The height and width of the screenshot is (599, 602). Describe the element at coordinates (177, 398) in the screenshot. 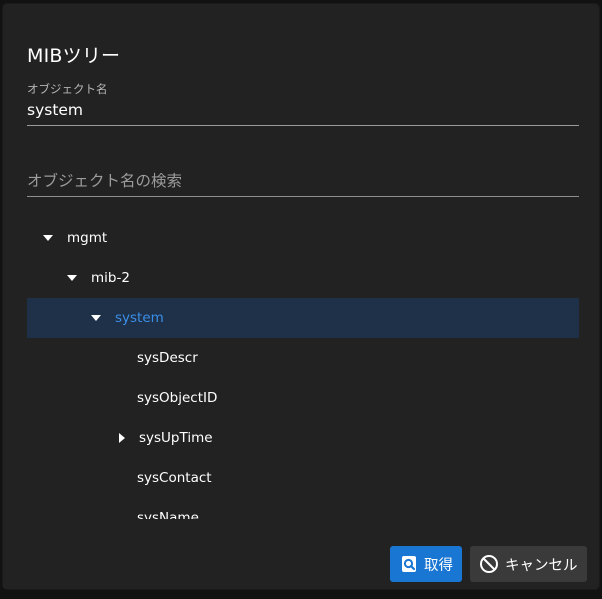

I see `tree-item-label: sysObjectID` at that location.